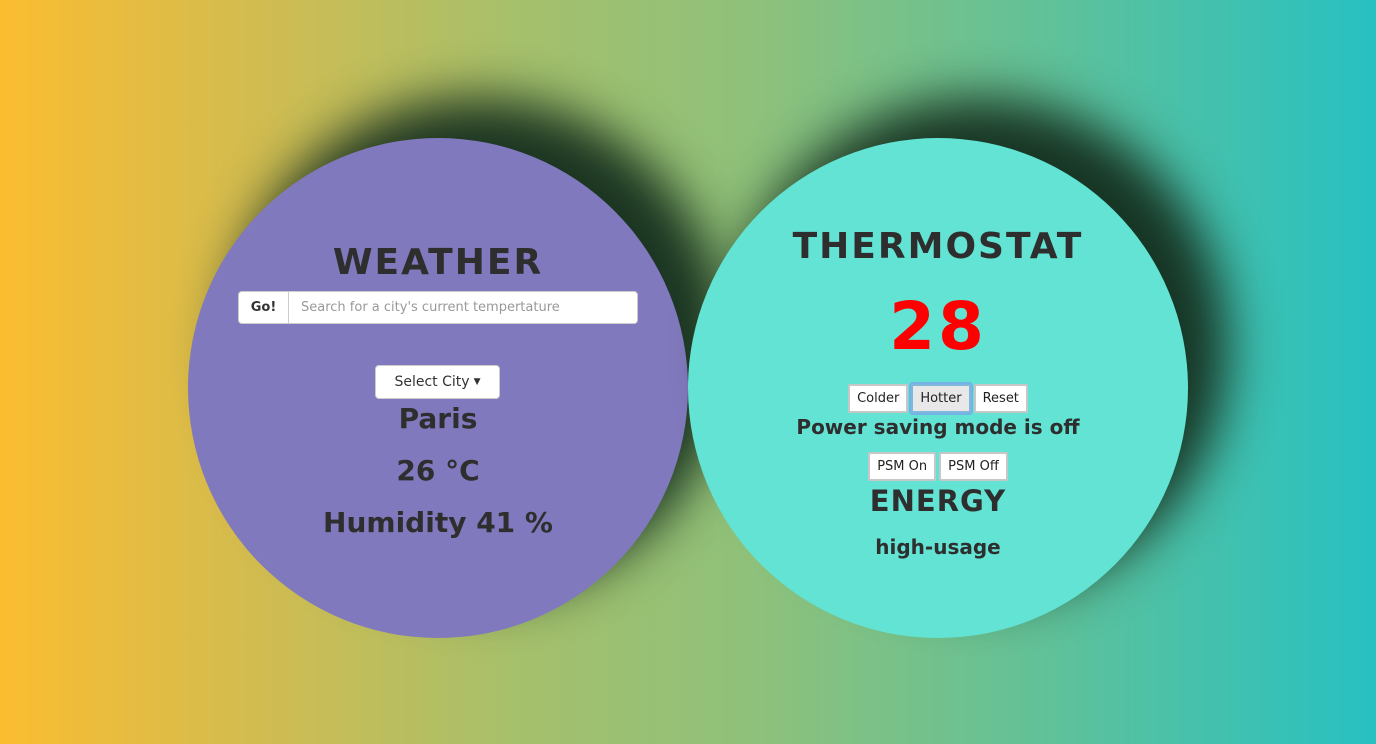  I want to click on psm-controls: PSM On PSM Off, so click(938, 466).